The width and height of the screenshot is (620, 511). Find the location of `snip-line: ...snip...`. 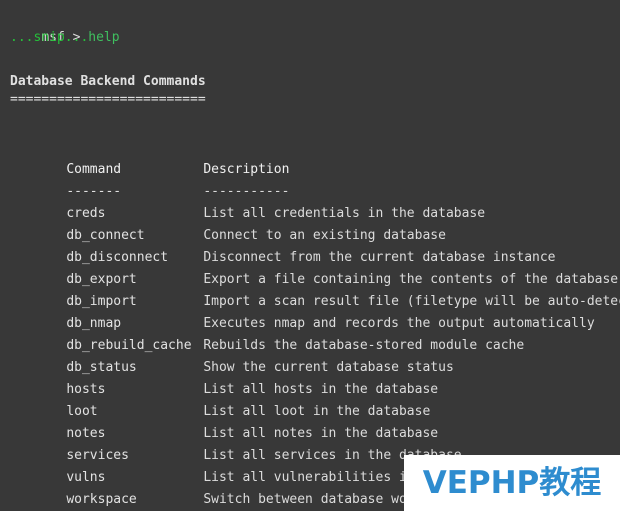

snip-line: ...snip... is located at coordinates (49, 37).